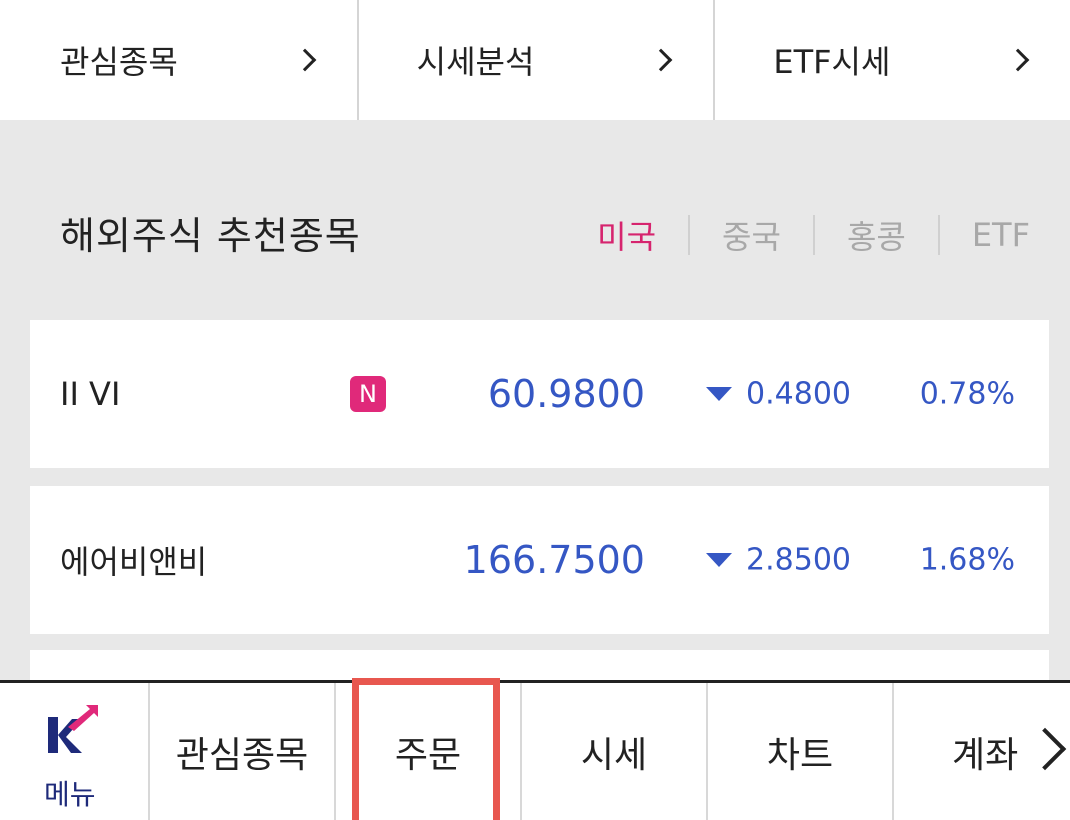  Describe the element at coordinates (119, 62) in the screenshot. I see `top-nav-watchlist-label: 관심종목` at that location.